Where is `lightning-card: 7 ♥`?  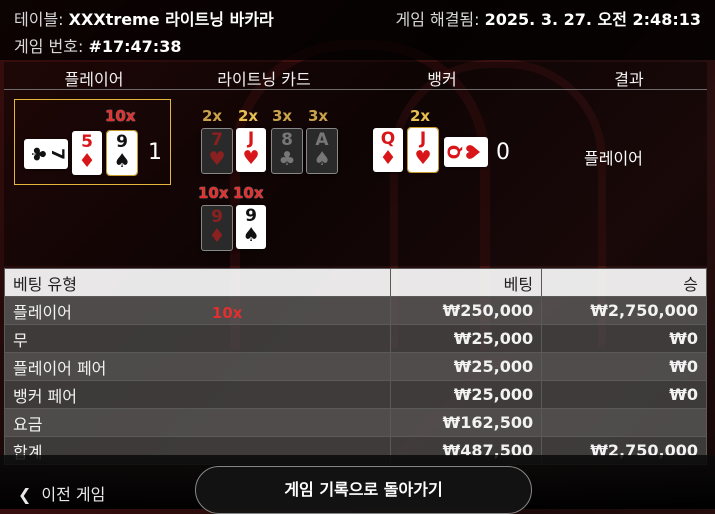
lightning-card: 7 ♥ is located at coordinates (217, 151).